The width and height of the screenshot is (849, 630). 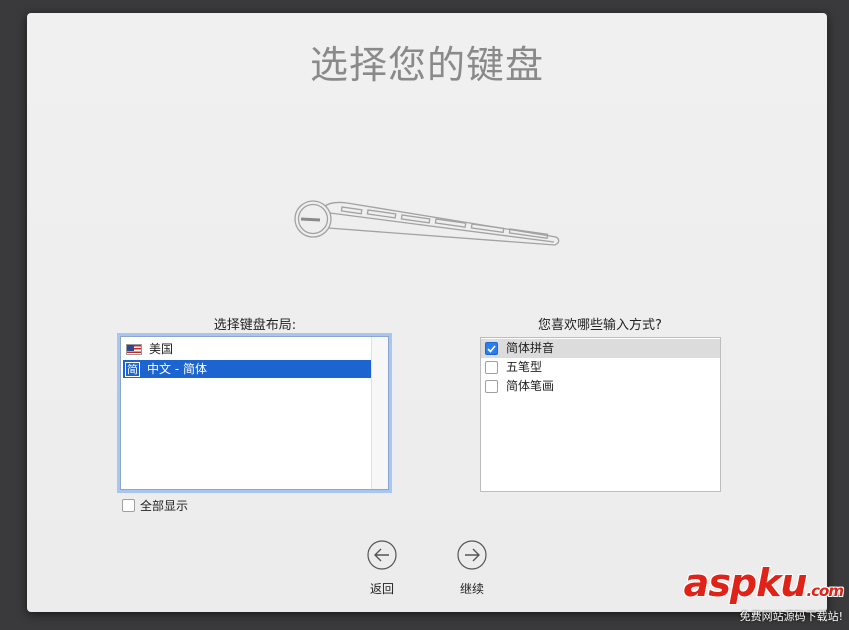 What do you see at coordinates (427, 223) in the screenshot?
I see `keyboard-illustration` at bounding box center [427, 223].